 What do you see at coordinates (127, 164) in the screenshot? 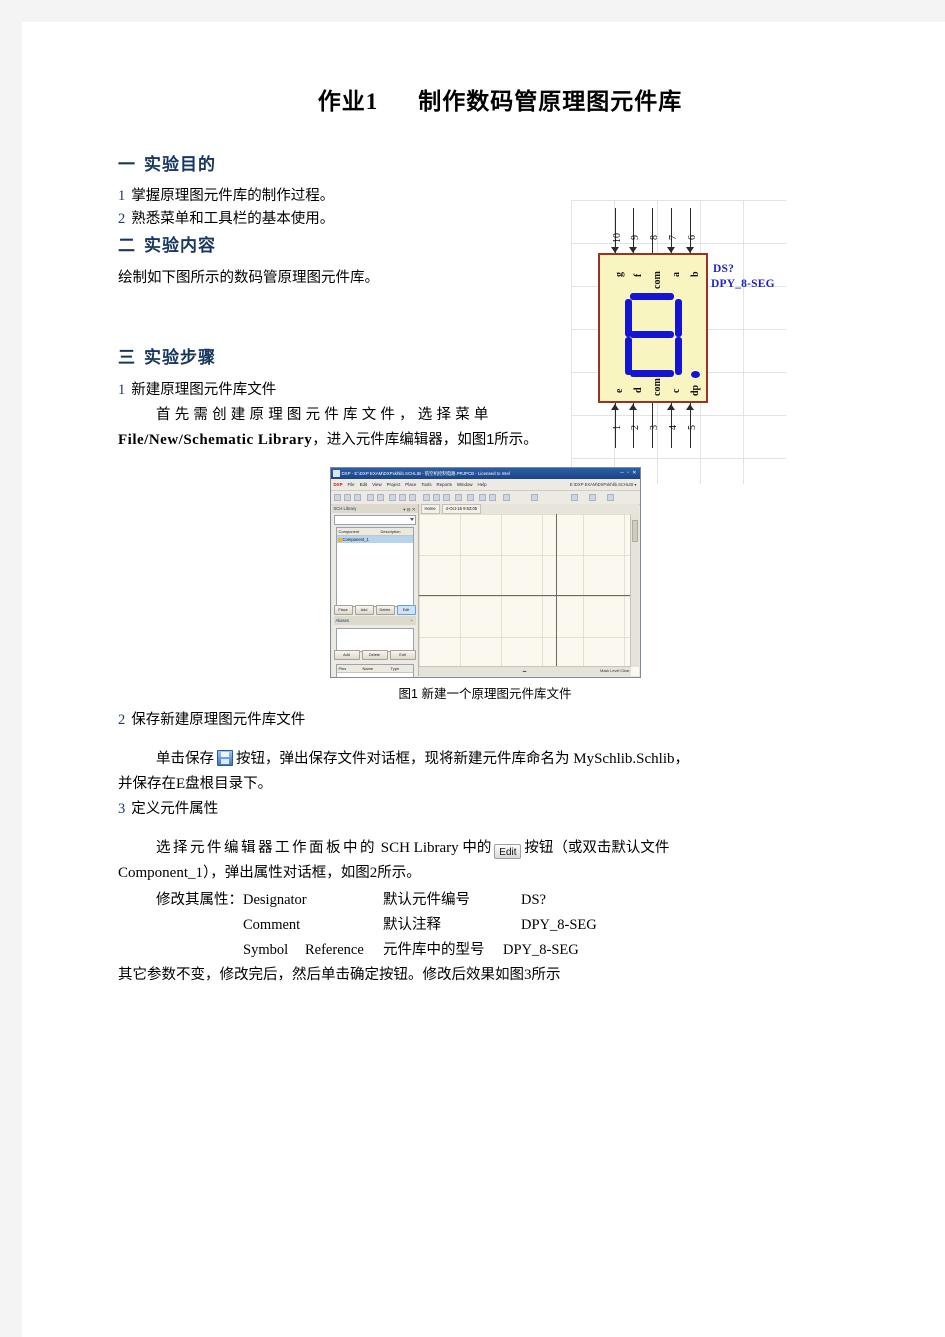
I see `section-number-1: 一` at bounding box center [127, 164].